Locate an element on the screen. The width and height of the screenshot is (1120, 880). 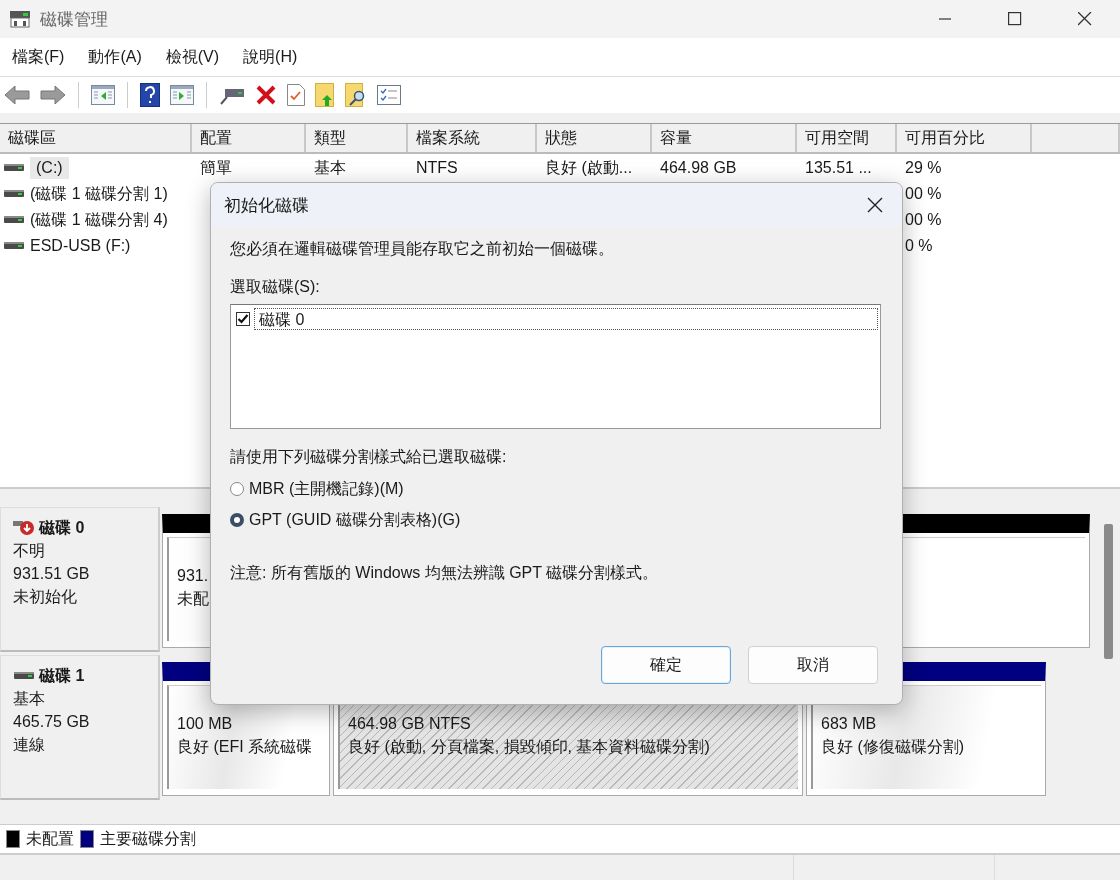
column-header: 磁碟區 is located at coordinates (96, 138).